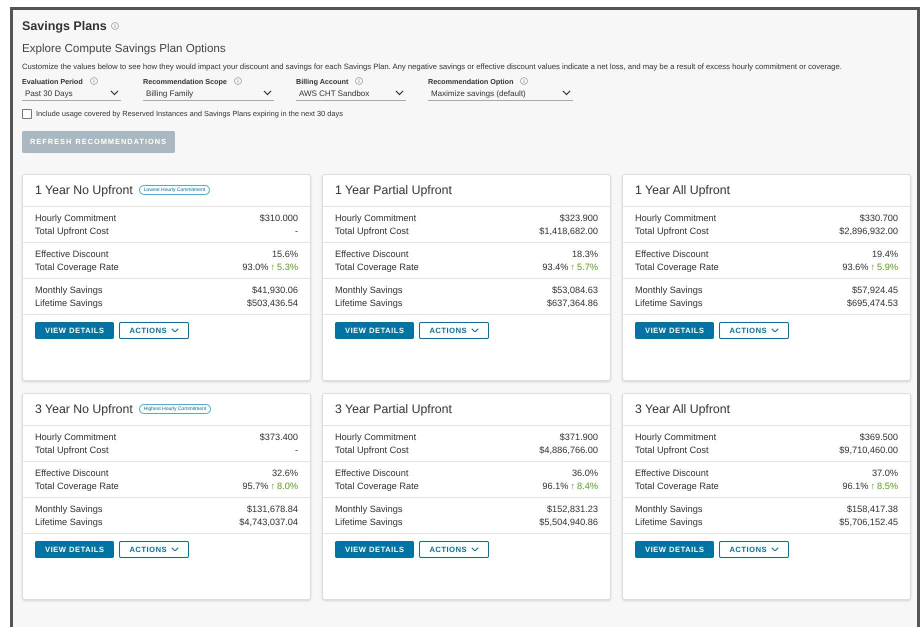 Image resolution: width=924 pixels, height=627 pixels. Describe the element at coordinates (872, 509) in the screenshot. I see `metric-value: $158,417.38` at that location.